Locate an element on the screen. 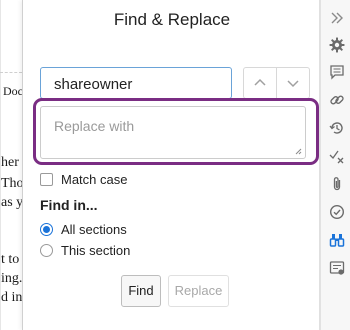 The width and height of the screenshot is (350, 330). check-circle-icon is located at coordinates (337, 212).